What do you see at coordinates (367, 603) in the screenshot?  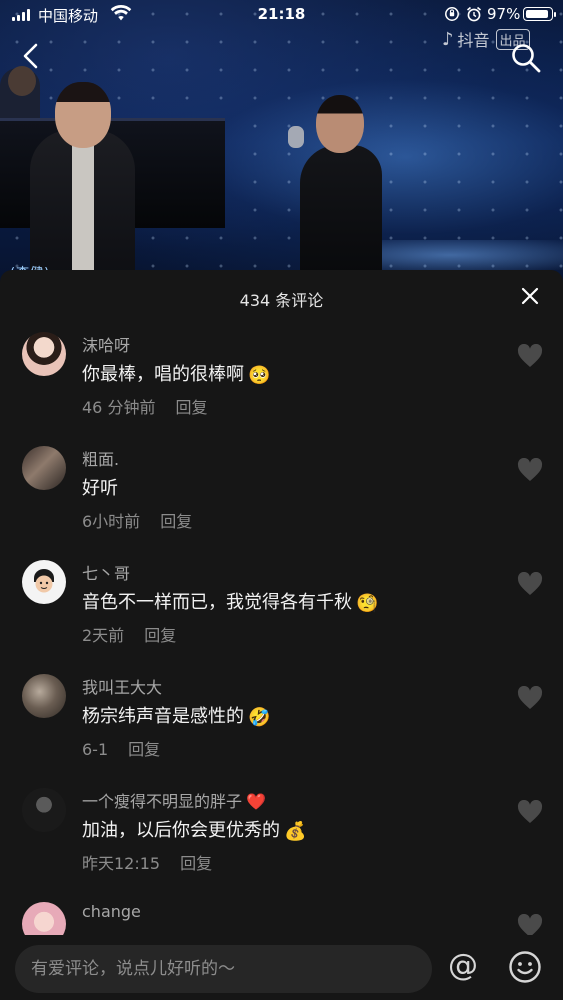 I see `monocle-face-emoji: 🧐` at bounding box center [367, 603].